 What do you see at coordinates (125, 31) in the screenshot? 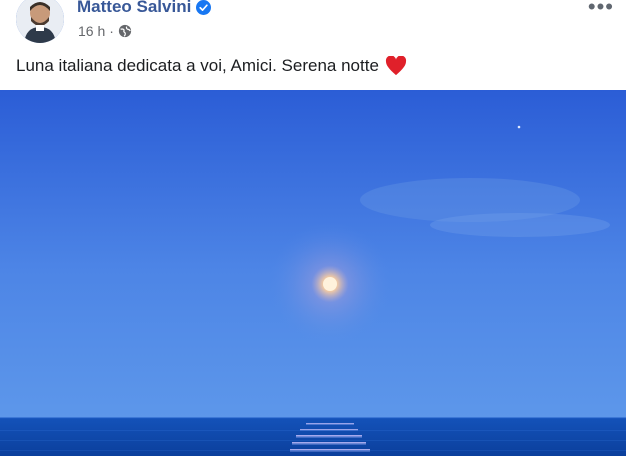
I see `globe-icon` at bounding box center [125, 31].